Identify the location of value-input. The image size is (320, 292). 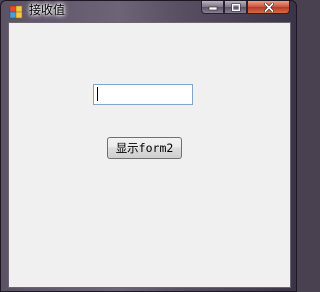
(143, 94).